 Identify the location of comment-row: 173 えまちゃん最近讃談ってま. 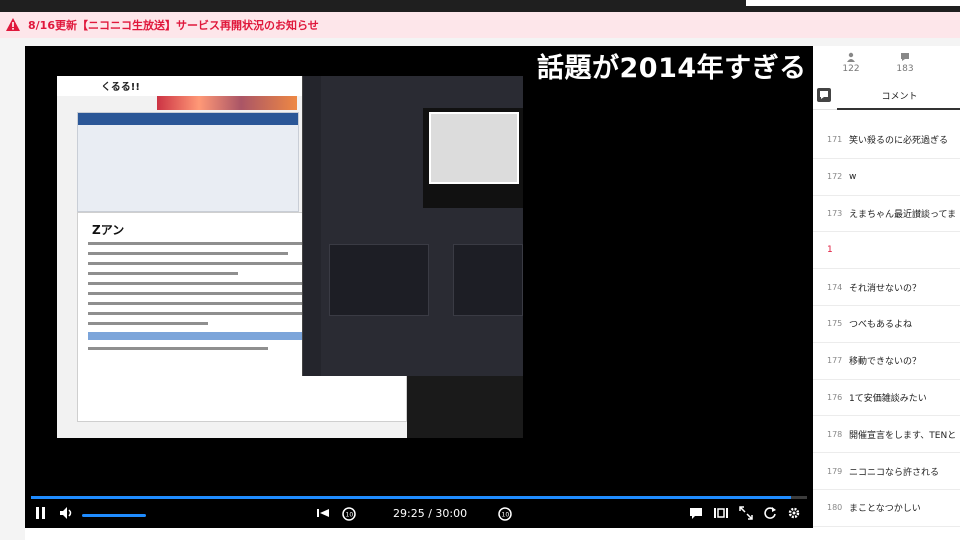
(886, 214).